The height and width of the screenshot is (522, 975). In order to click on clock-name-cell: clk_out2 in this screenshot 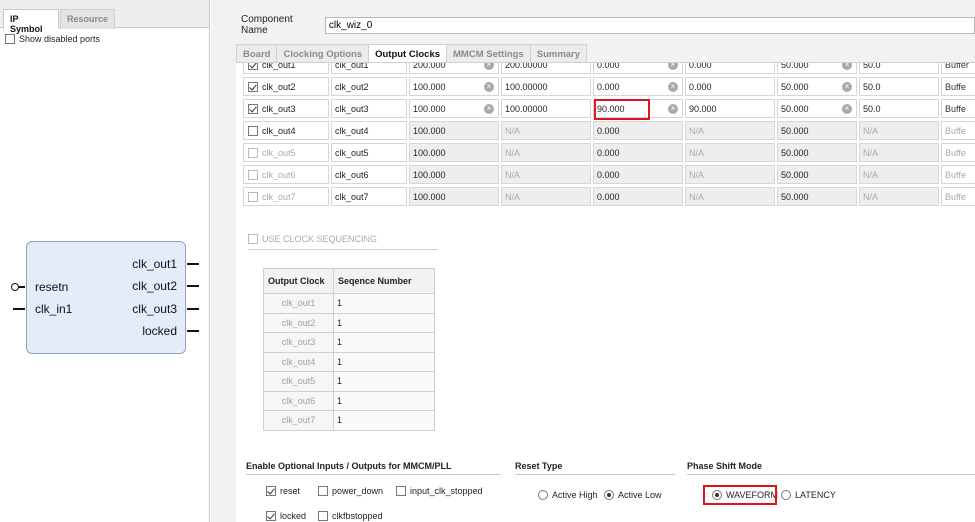, I will do `click(286, 86)`.